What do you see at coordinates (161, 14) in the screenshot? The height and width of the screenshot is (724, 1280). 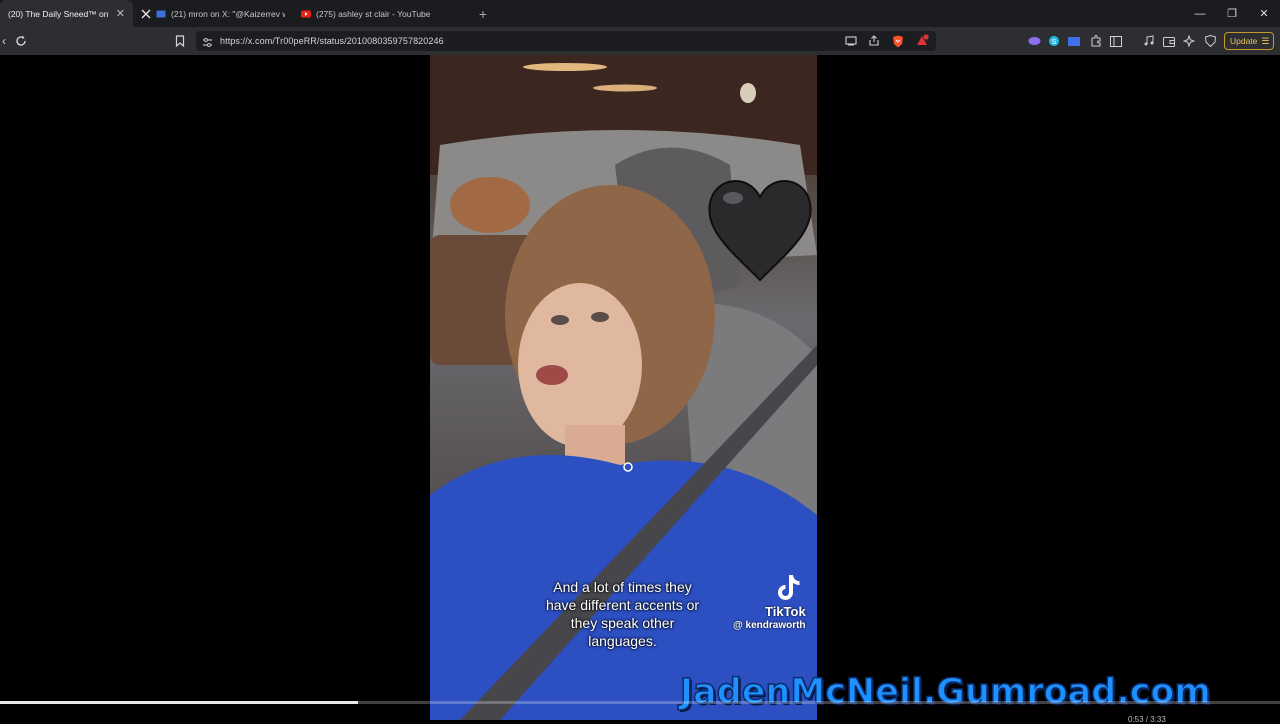 I see `message-icon` at bounding box center [161, 14].